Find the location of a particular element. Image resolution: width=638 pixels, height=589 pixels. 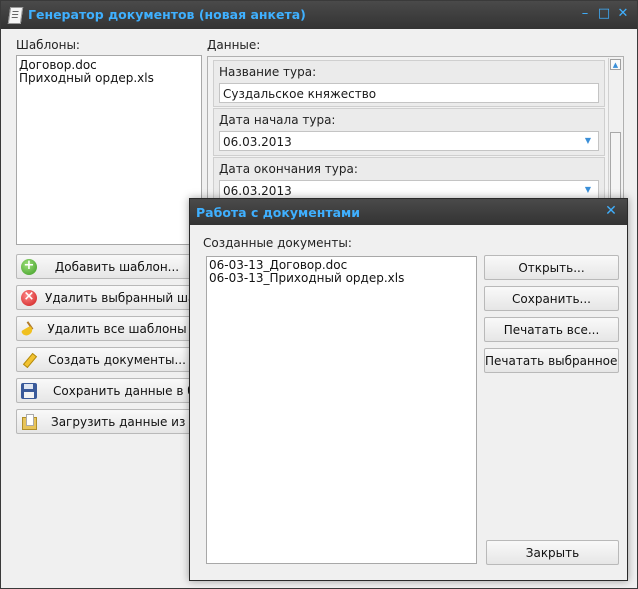

start-date-value: 06.03.2013 is located at coordinates (257, 142).